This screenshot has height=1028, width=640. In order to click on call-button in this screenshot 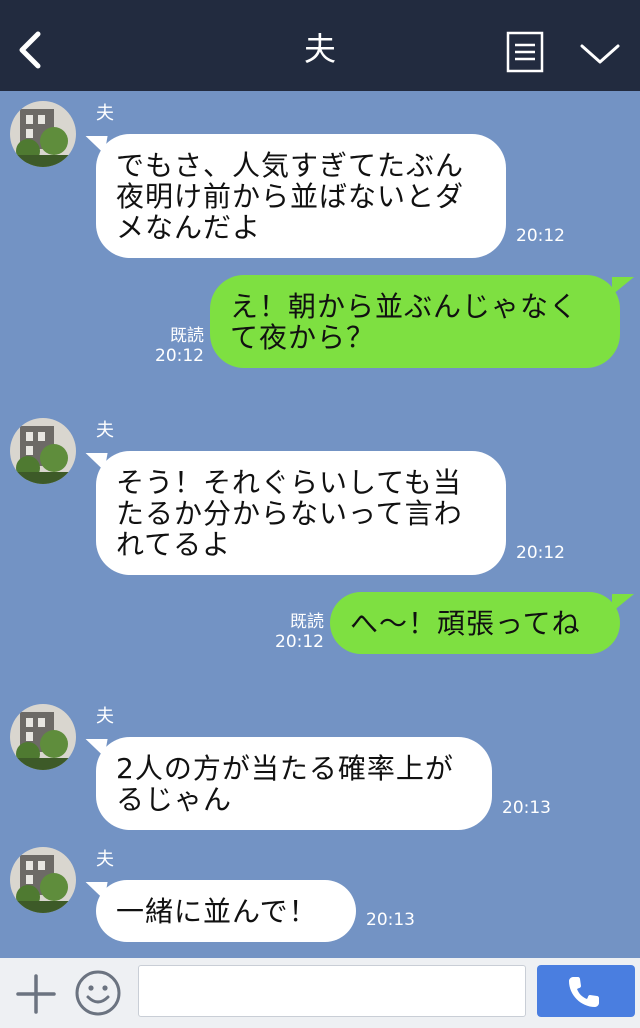, I will do `click(586, 991)`.